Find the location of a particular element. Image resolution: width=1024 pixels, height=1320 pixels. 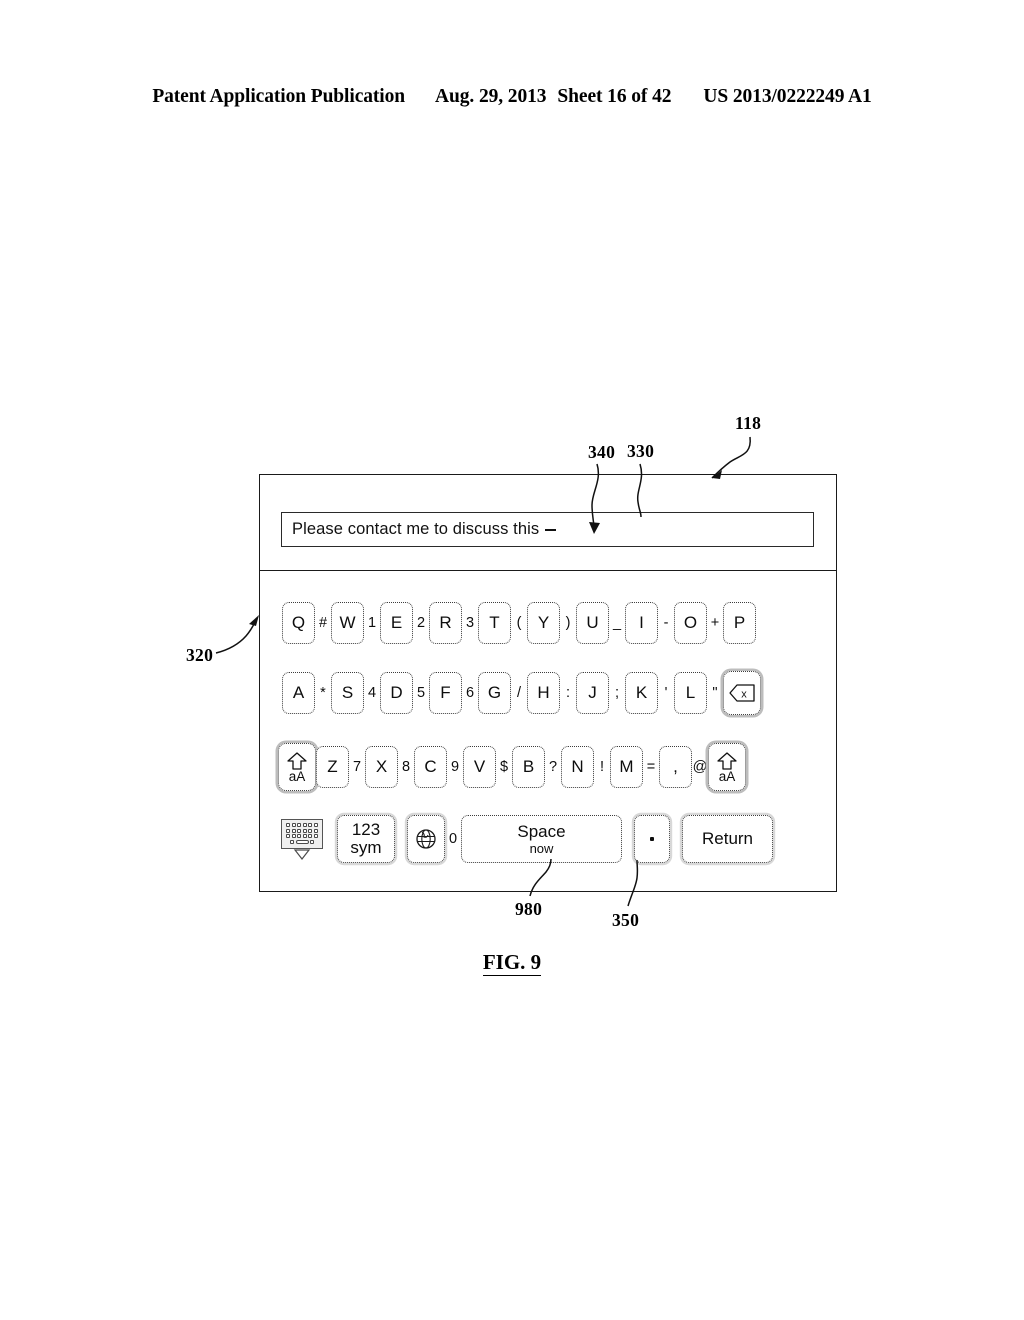

key-i: I is located at coordinates (641, 623).